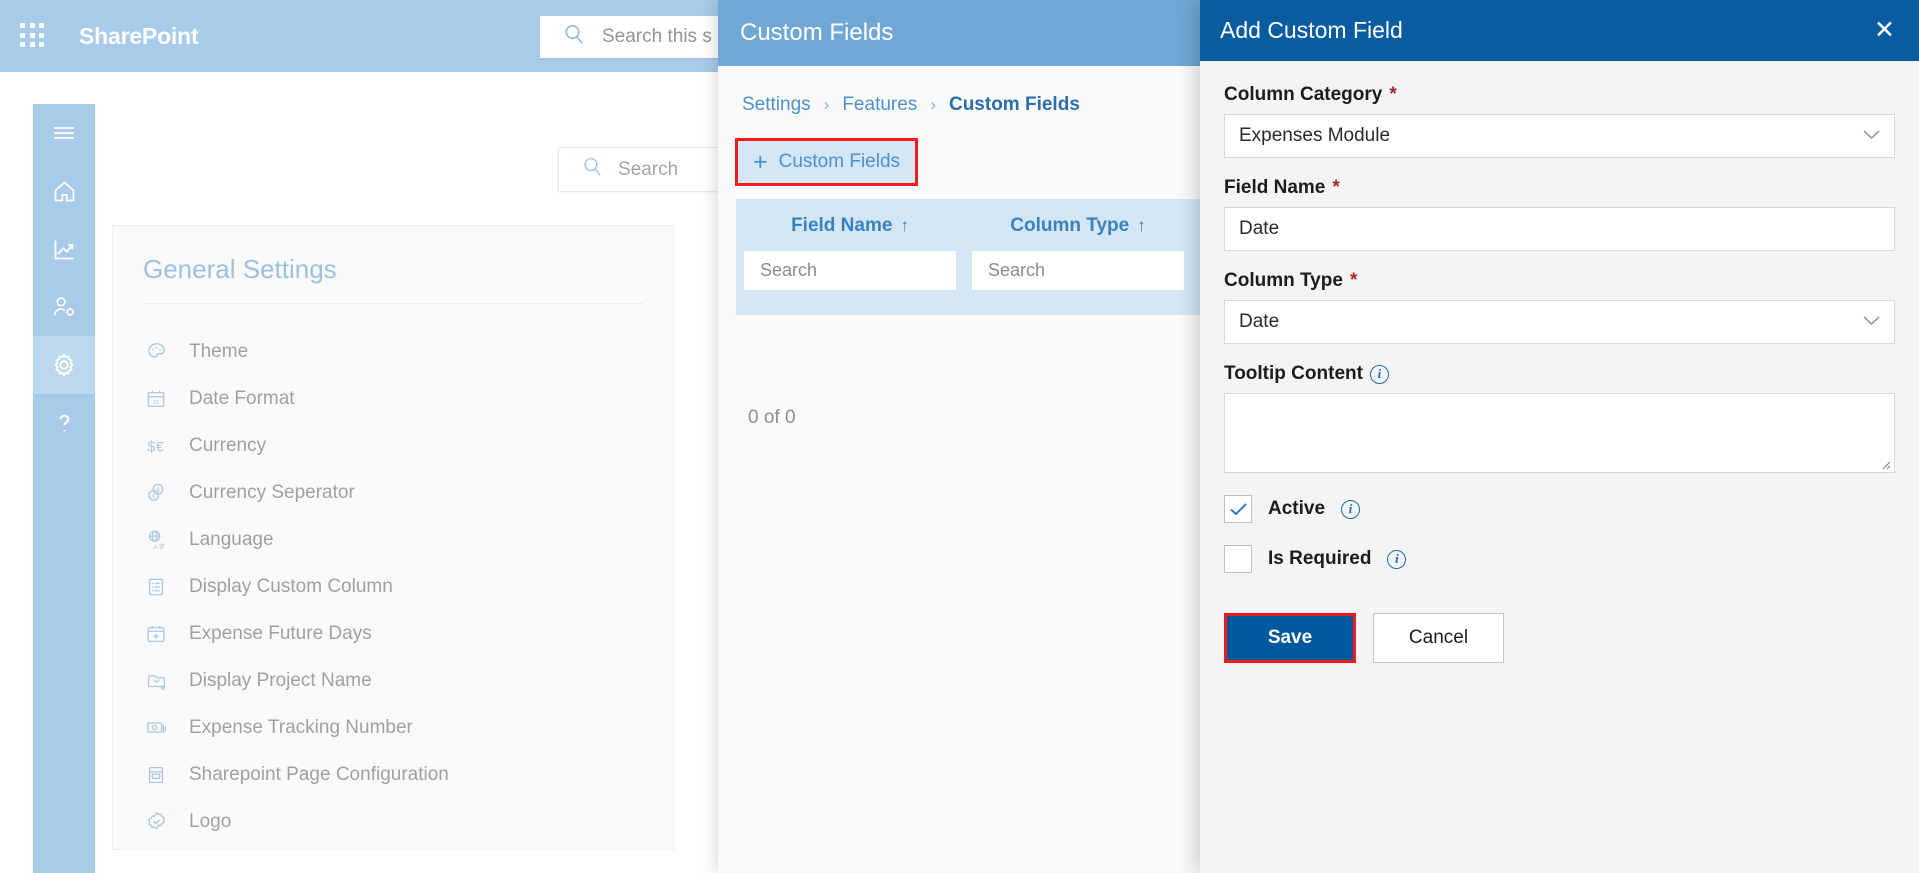  What do you see at coordinates (1311, 30) in the screenshot?
I see `dialog-title: Add Custom Field` at bounding box center [1311, 30].